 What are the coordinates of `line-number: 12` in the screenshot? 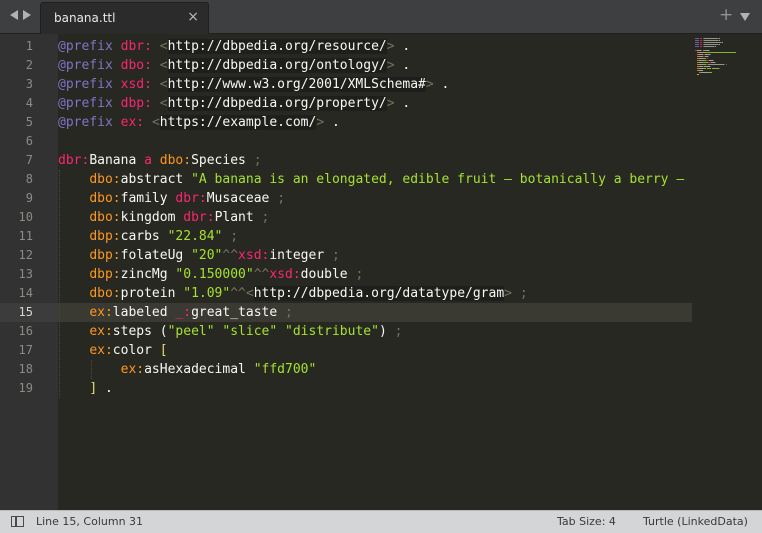 It's located at (25, 255).